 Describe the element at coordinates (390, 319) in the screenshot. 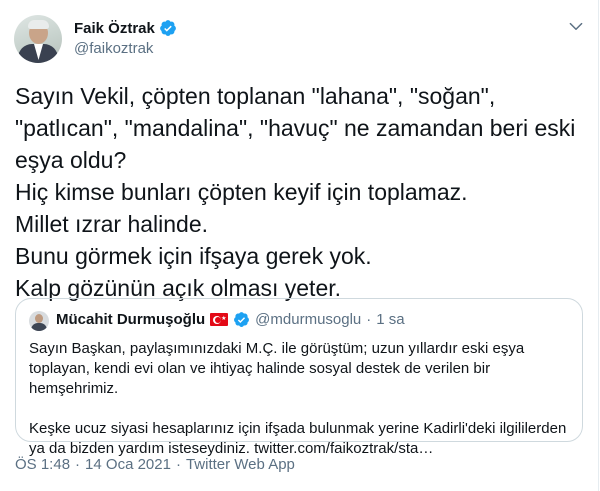

I see `quoted-timestamp: 1 sa` at that location.